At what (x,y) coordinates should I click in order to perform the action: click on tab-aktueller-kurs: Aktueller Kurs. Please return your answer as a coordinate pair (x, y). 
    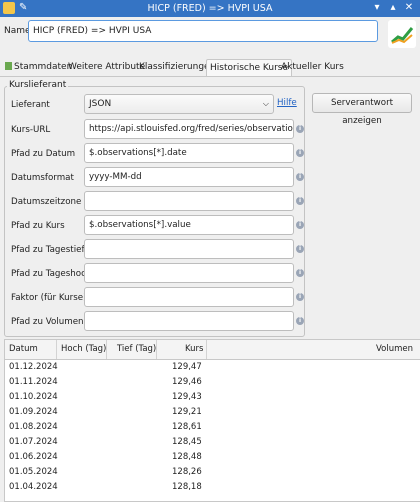
    Looking at the image, I should click on (312, 67).